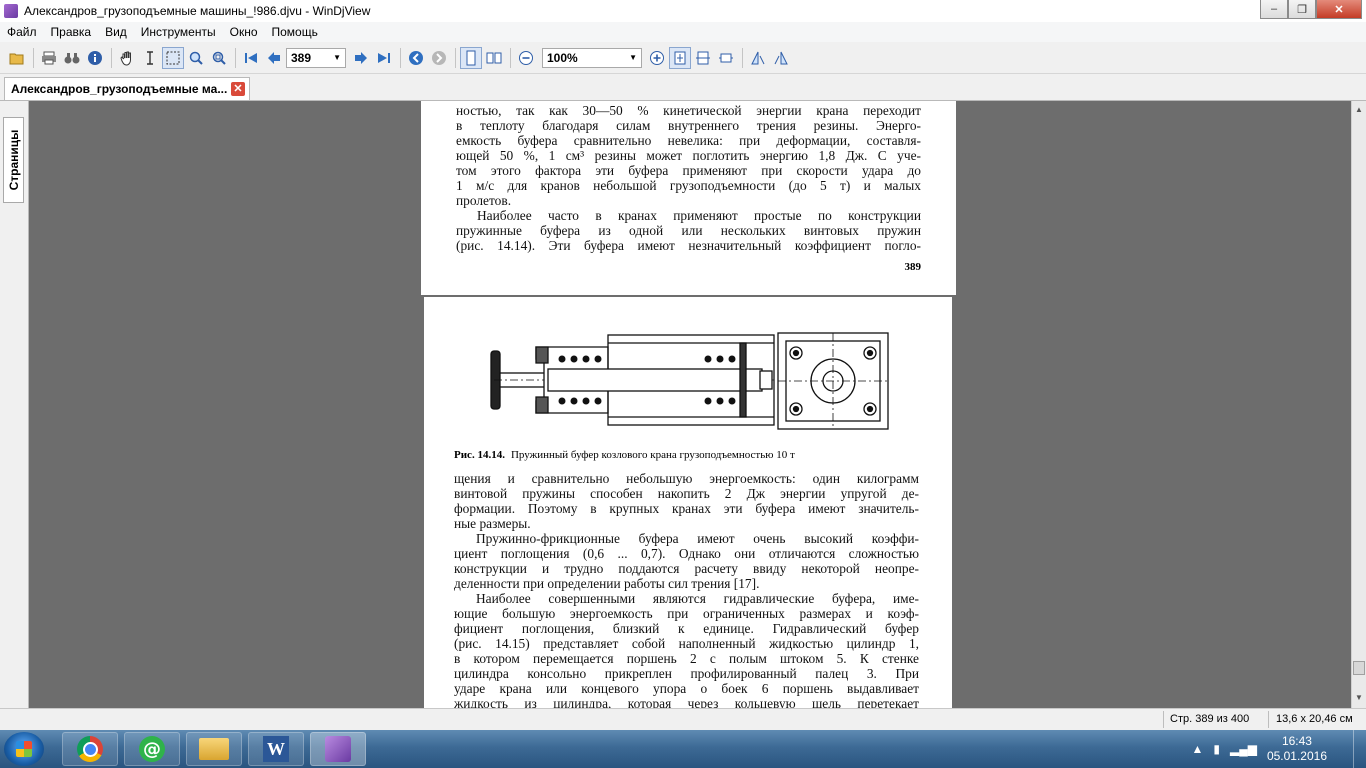 This screenshot has height=768, width=1366. I want to click on chrome-icon, so click(90, 749).